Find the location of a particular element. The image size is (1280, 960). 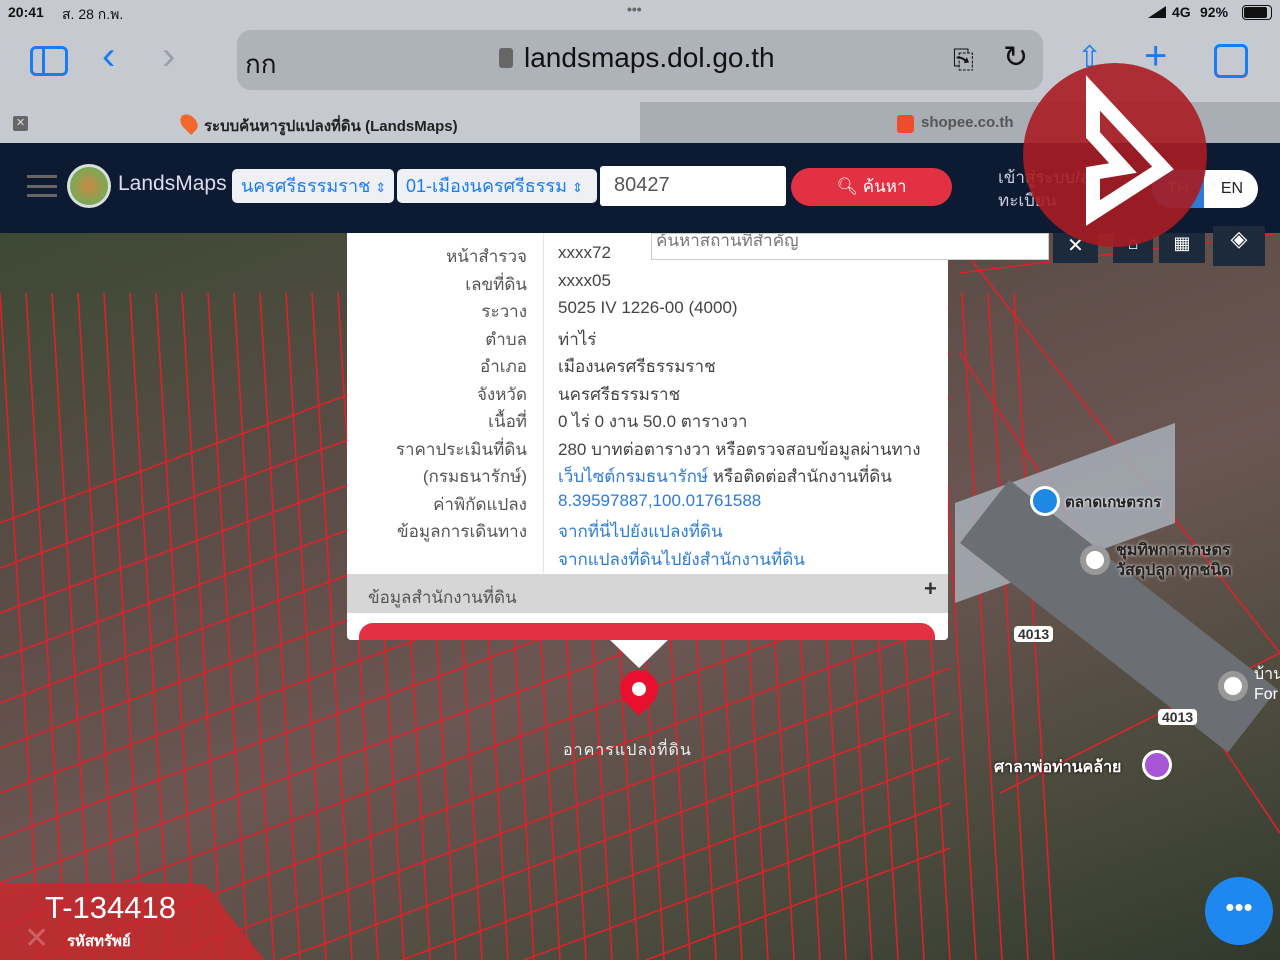

lang-en: EN is located at coordinates (1232, 189).